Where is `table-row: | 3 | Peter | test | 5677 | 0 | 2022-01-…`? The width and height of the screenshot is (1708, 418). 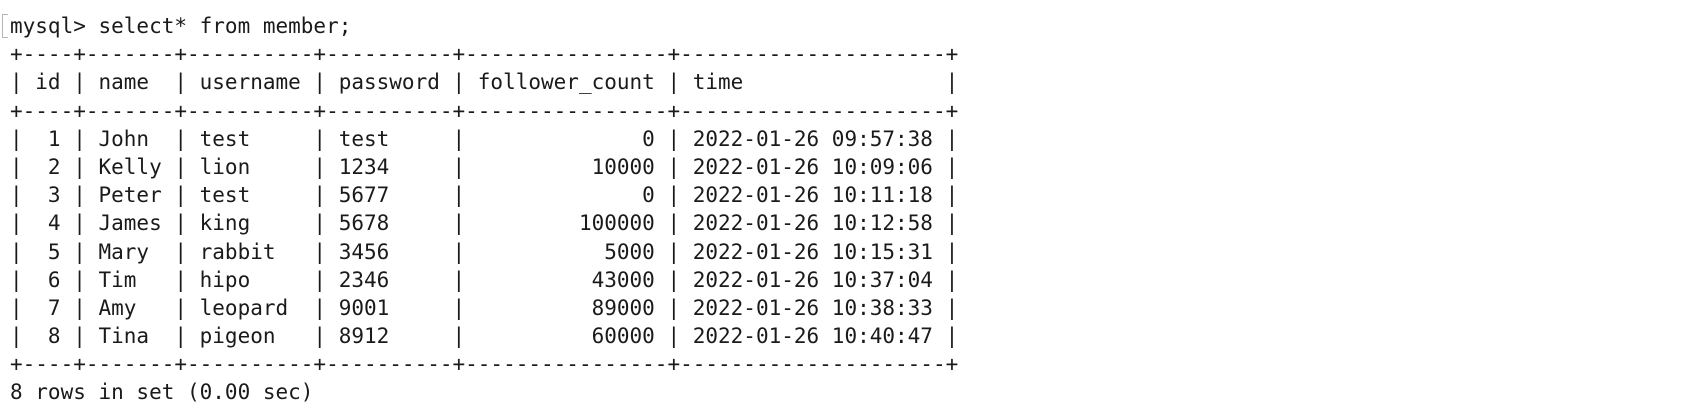
table-row: | 3 | Peter | test | 5677 | 0 | 2022-01-… is located at coordinates (484, 195).